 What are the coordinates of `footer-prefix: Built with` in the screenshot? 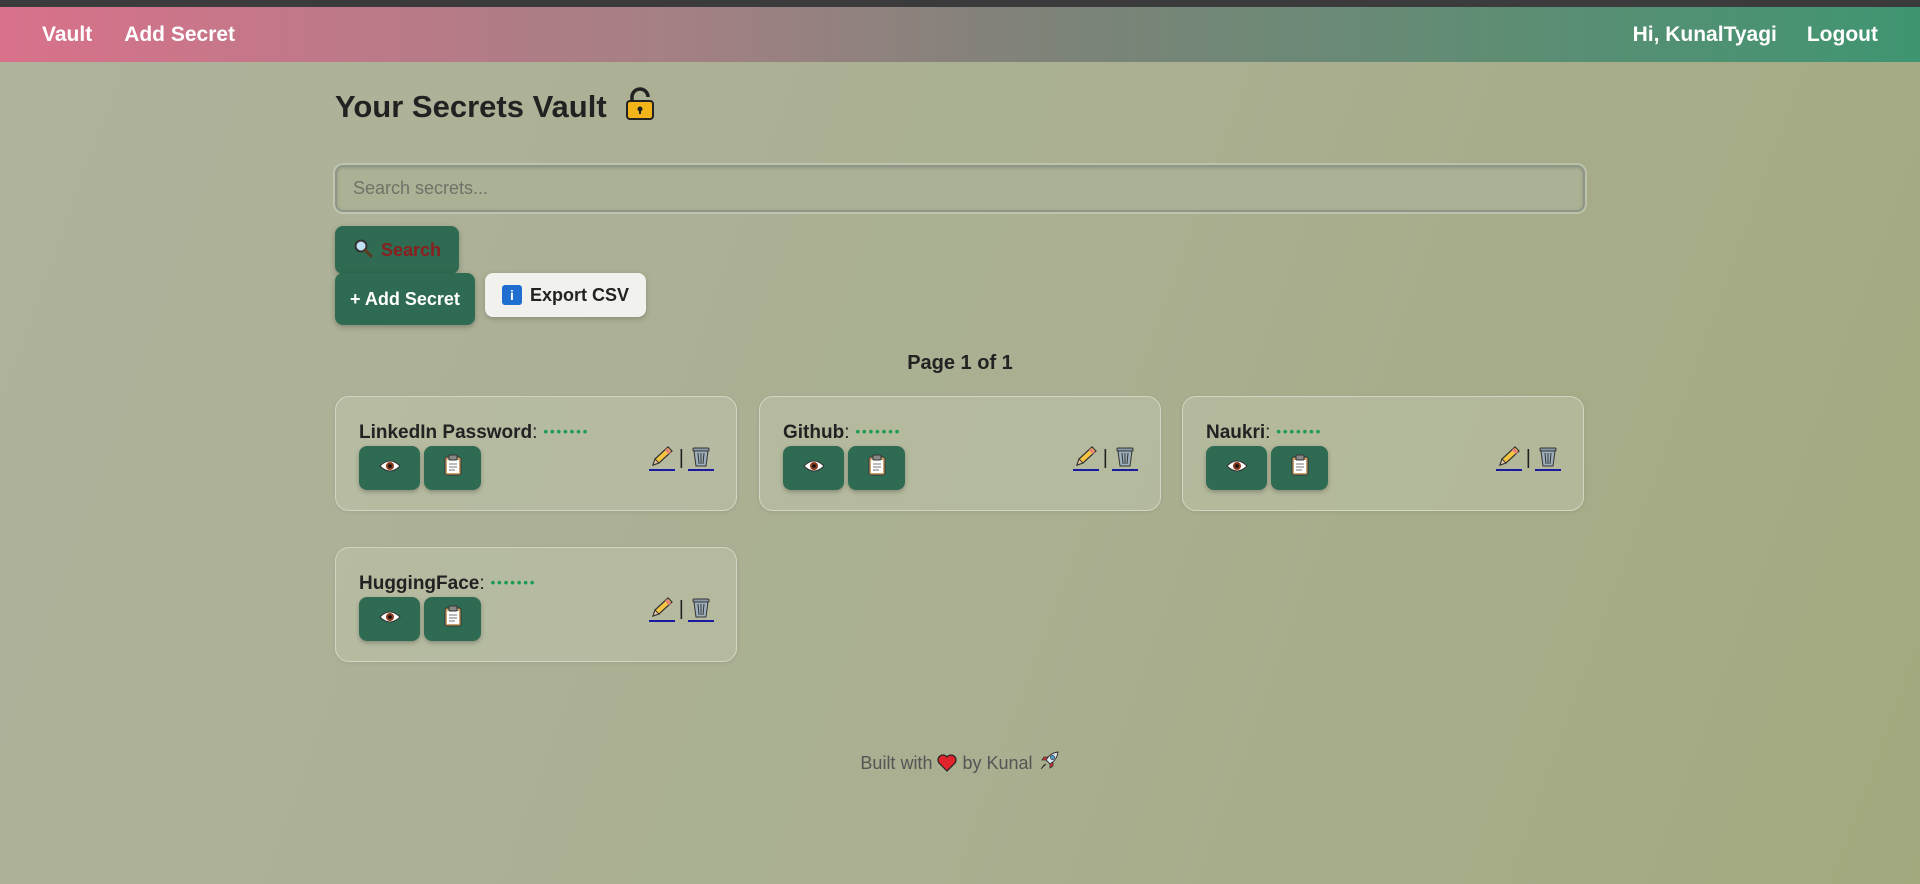 It's located at (896, 763).